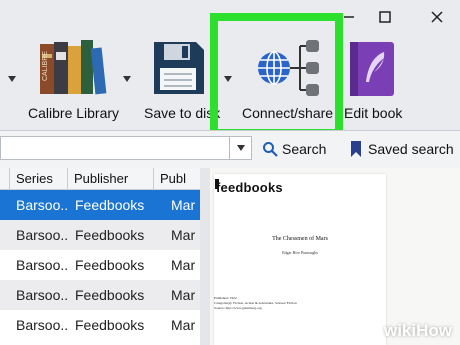  What do you see at coordinates (249, 187) in the screenshot?
I see `publisher-logo: feedbooks` at bounding box center [249, 187].